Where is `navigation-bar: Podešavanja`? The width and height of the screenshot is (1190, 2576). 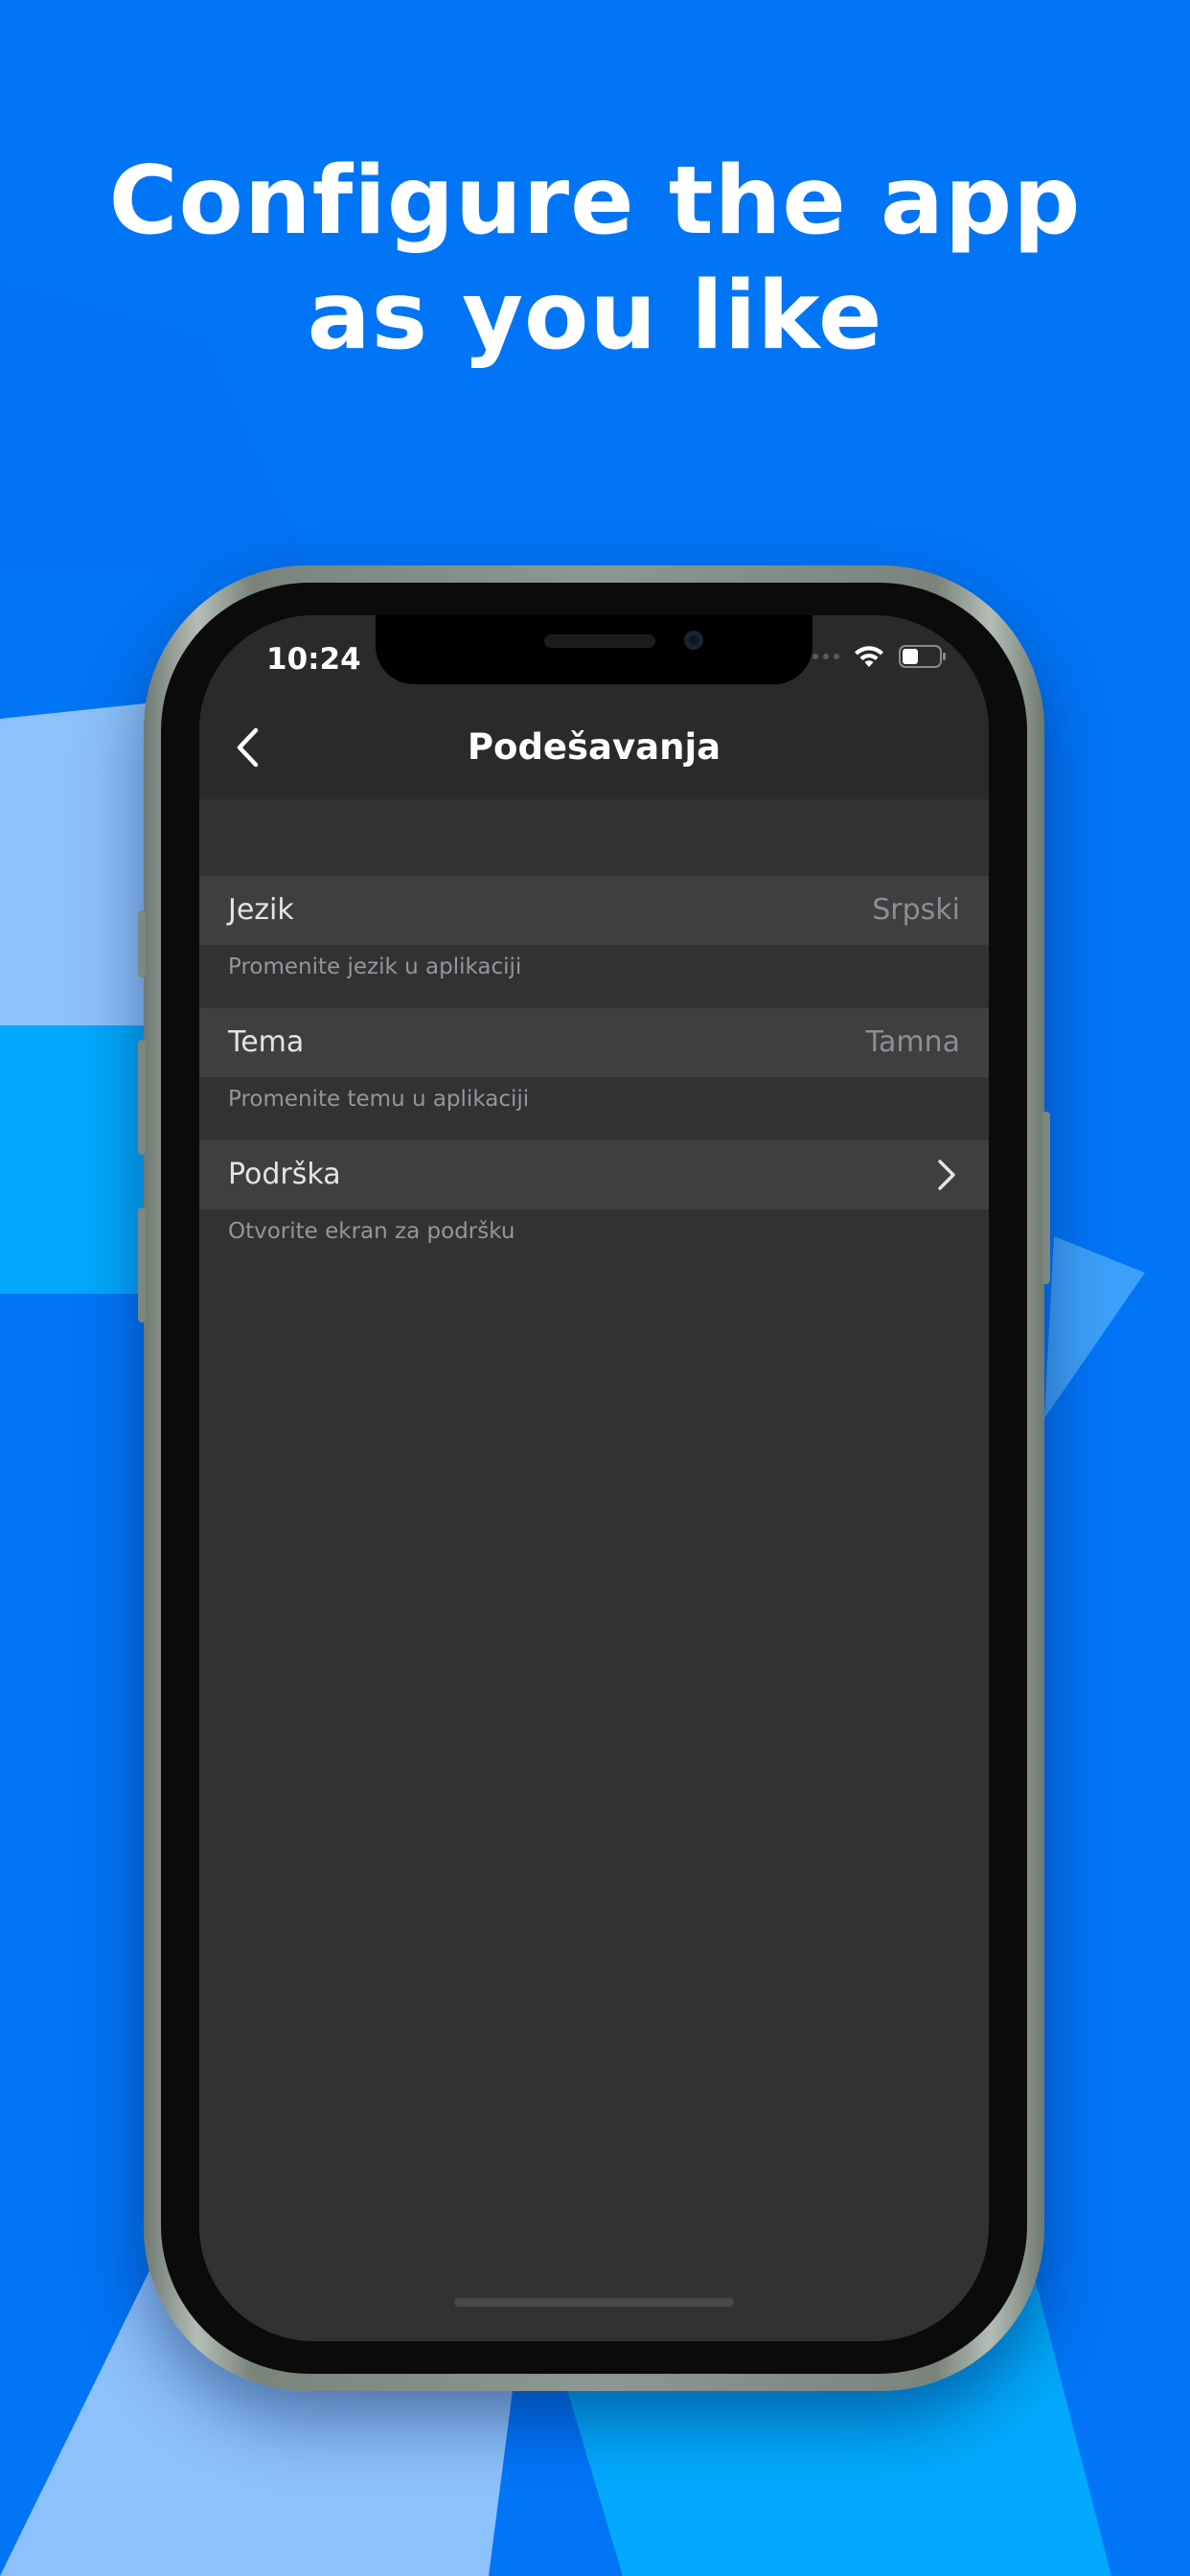
navigation-bar: Podešavanja is located at coordinates (594, 747).